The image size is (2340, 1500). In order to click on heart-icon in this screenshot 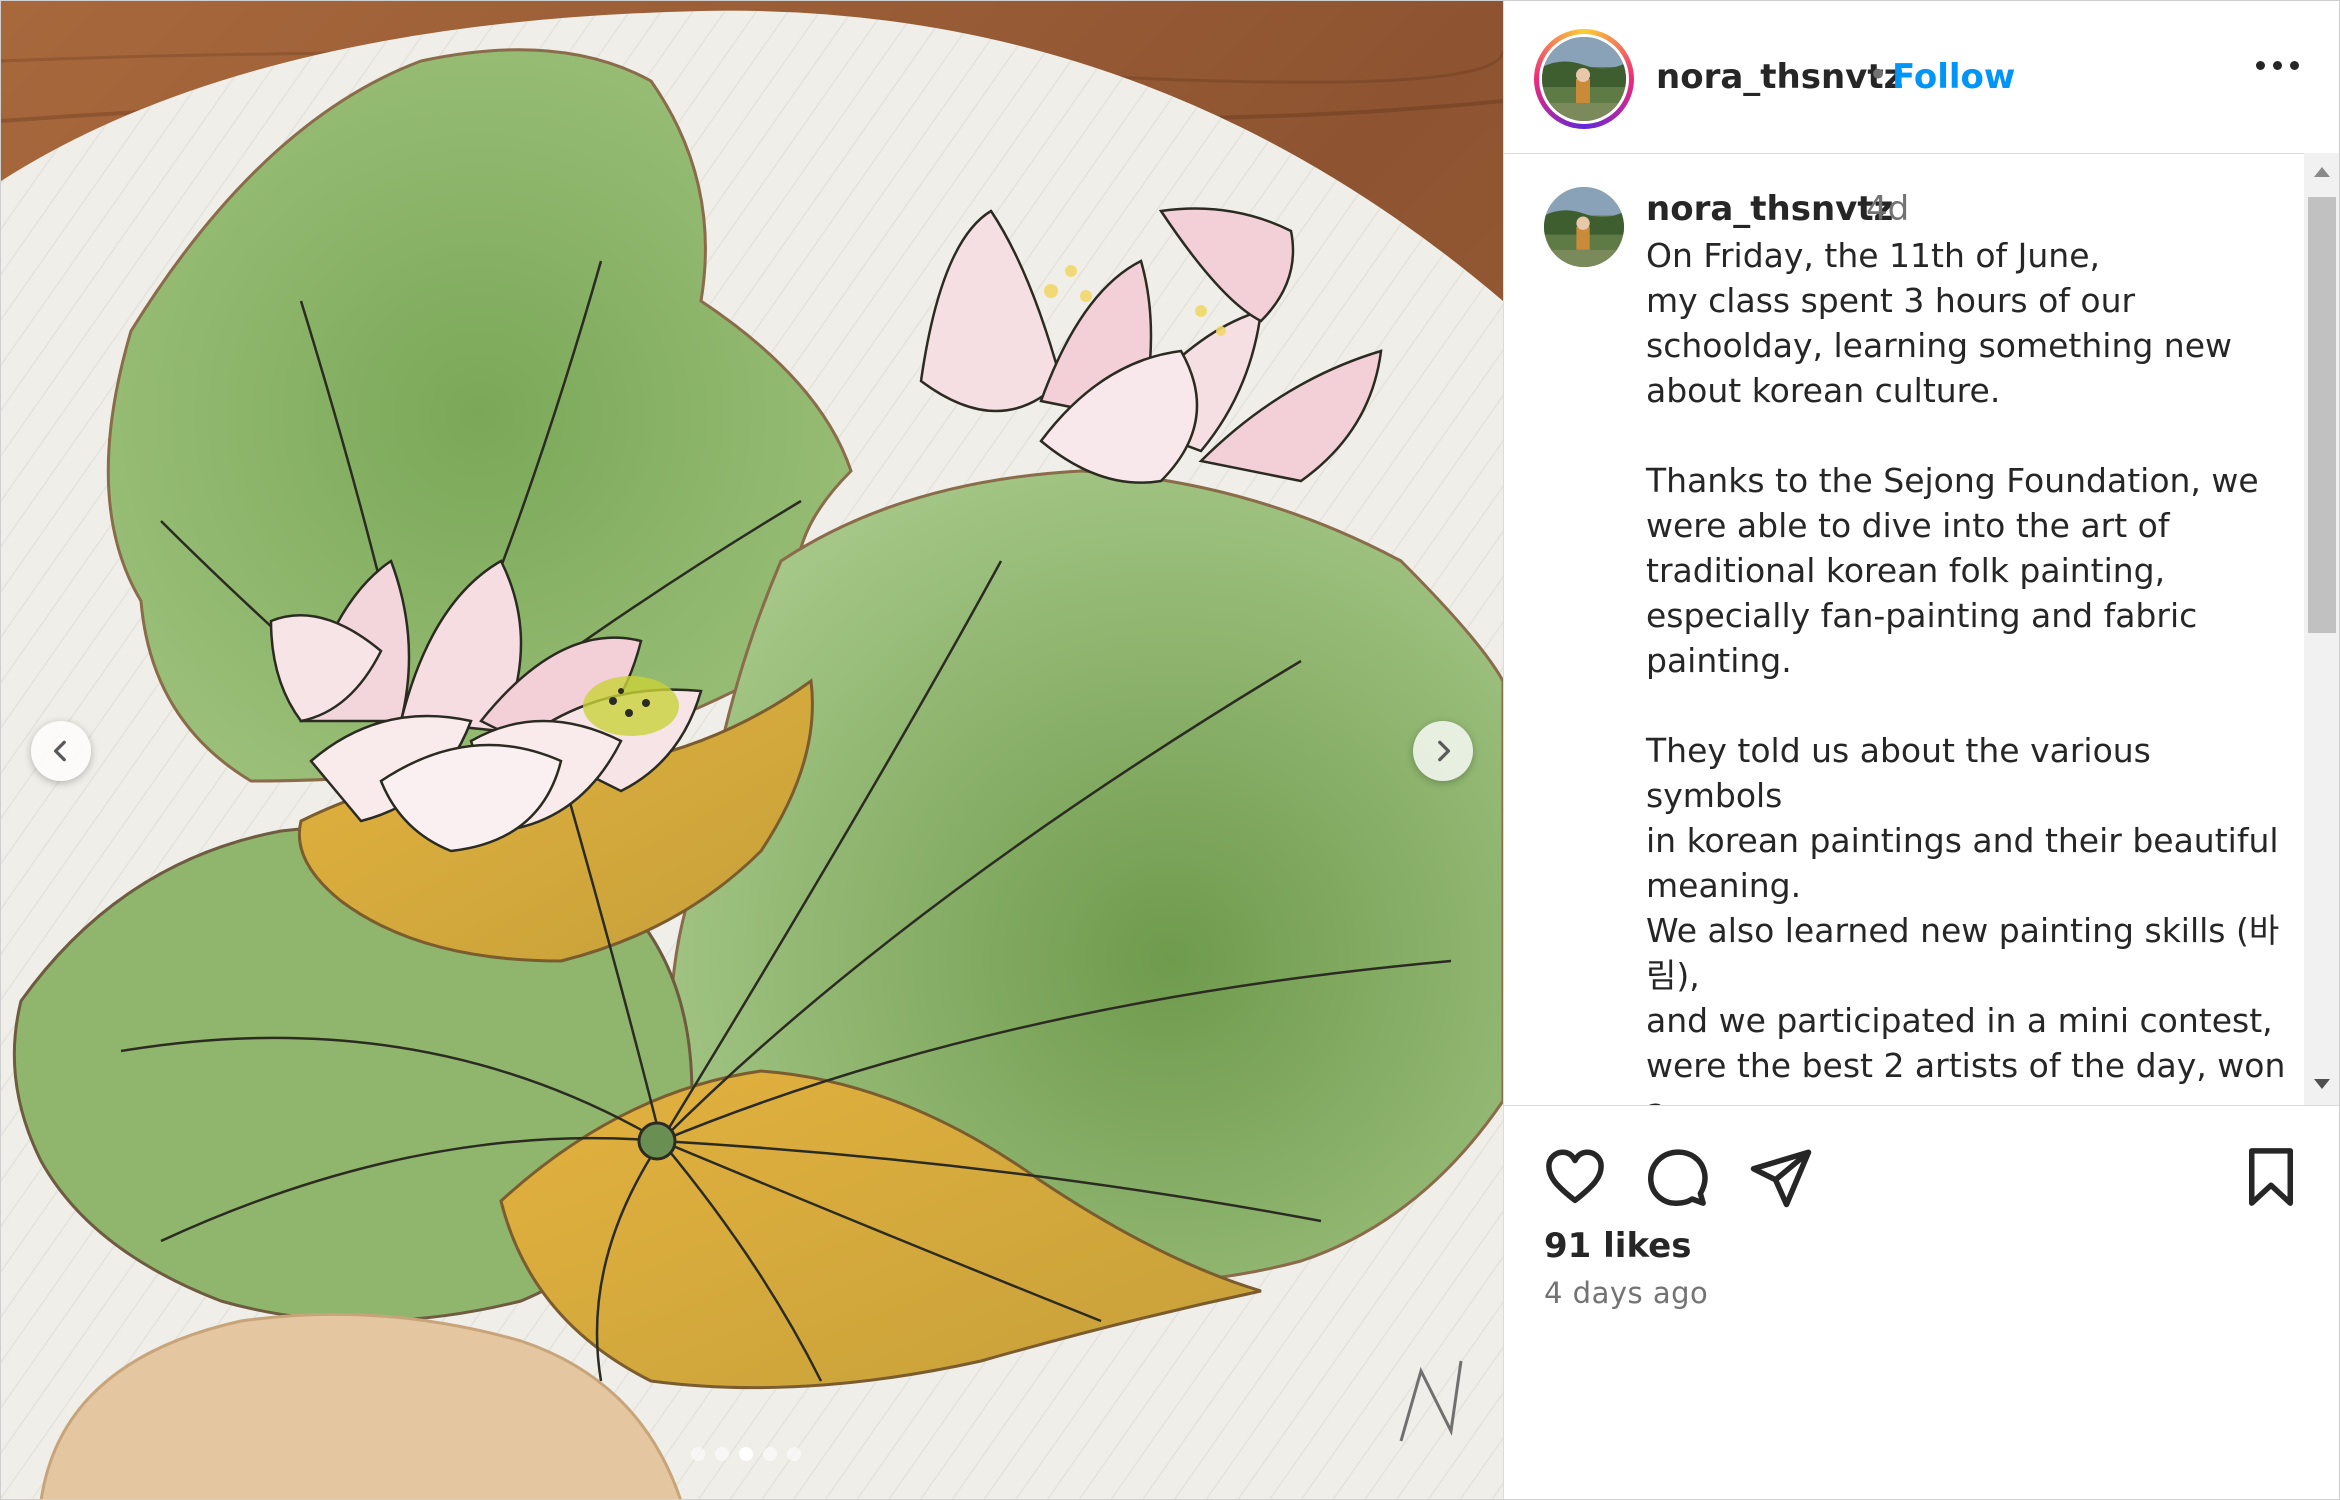, I will do `click(1575, 1177)`.